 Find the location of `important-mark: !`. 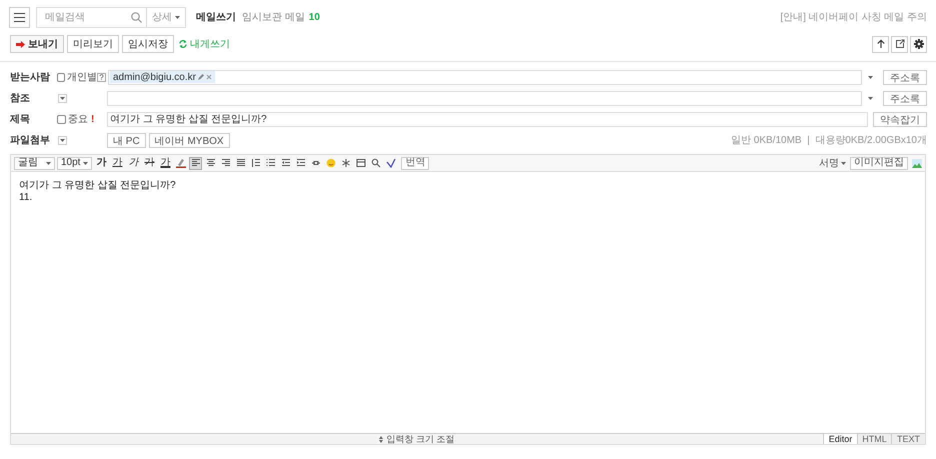

important-mark: ! is located at coordinates (92, 119).